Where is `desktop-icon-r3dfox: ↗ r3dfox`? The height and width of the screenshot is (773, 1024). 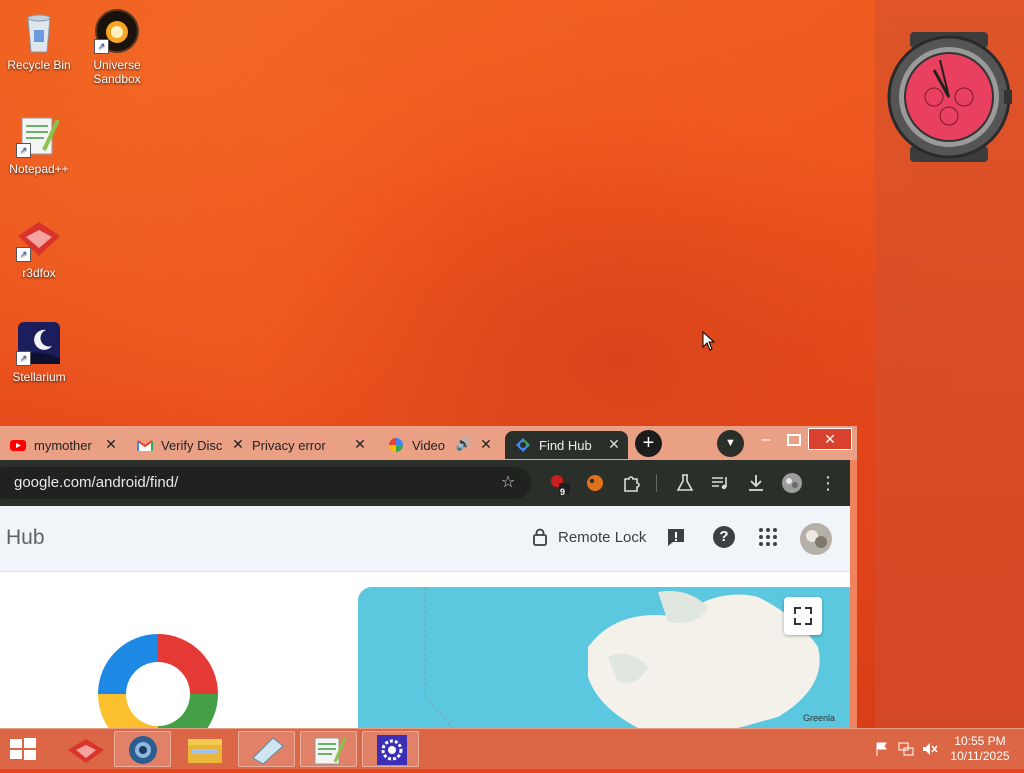
desktop-icon-r3dfox: ↗ r3dfox is located at coordinates (39, 248).